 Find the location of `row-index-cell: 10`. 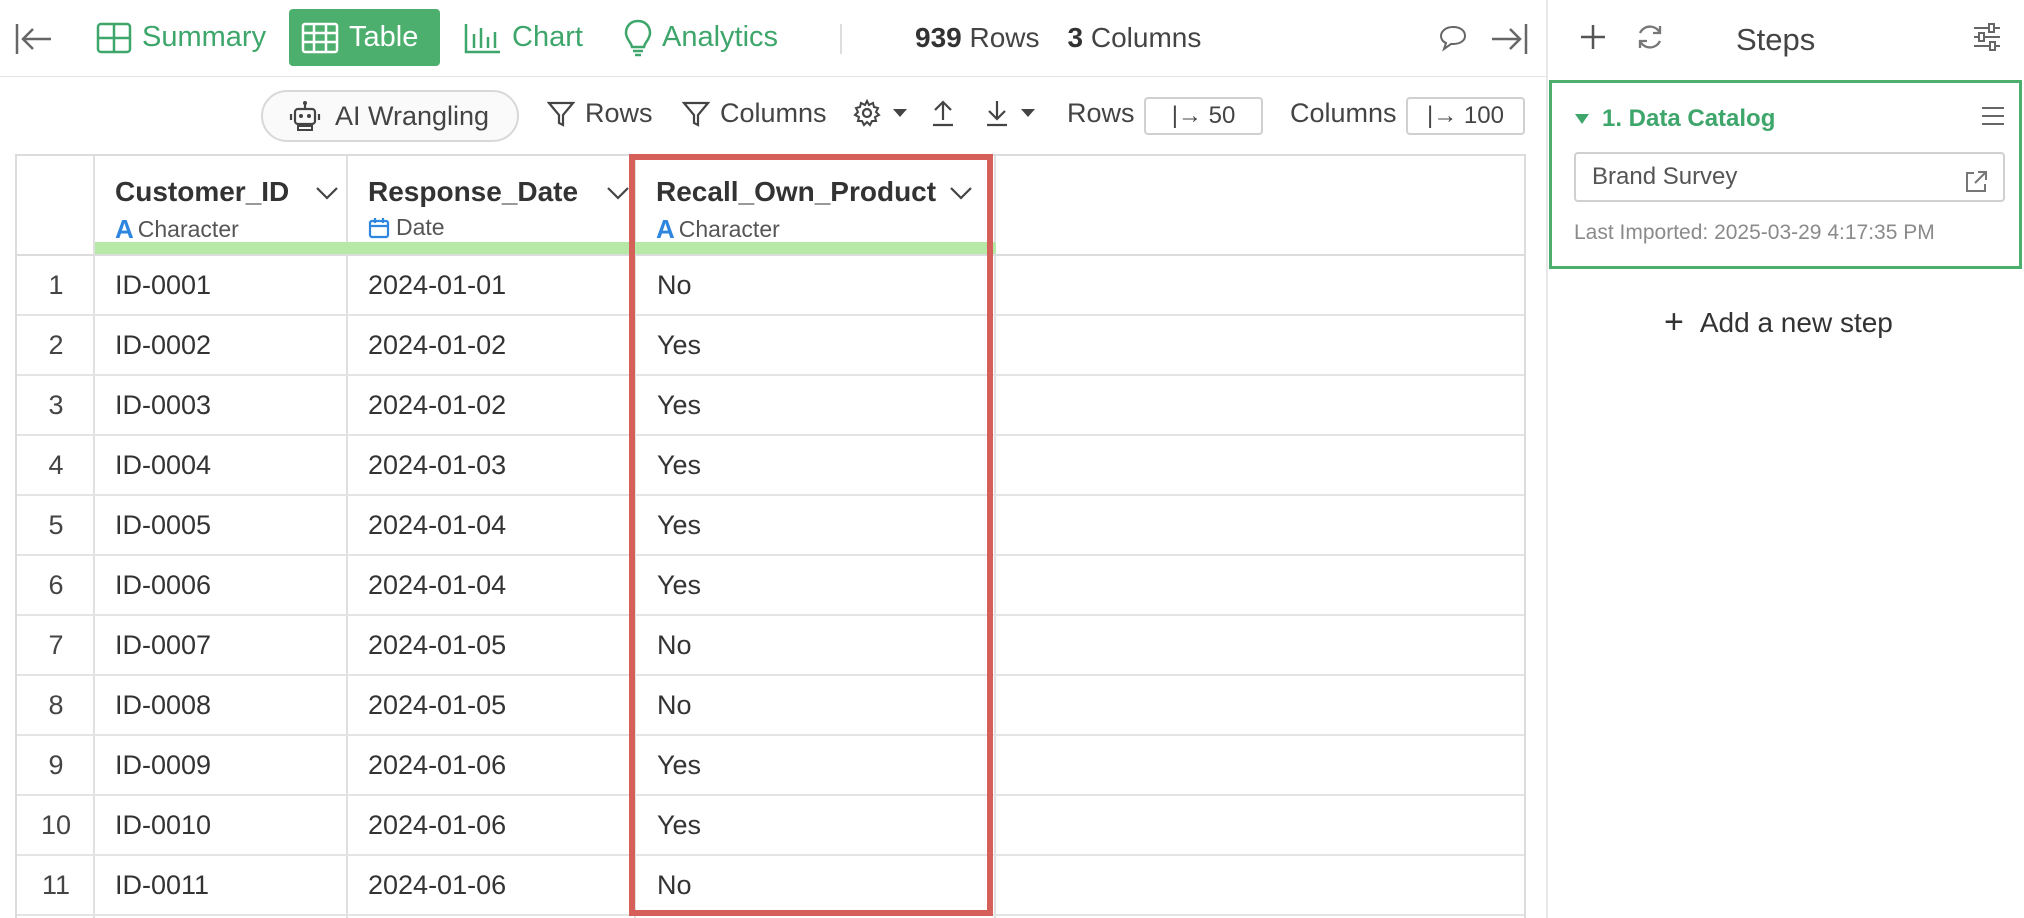

row-index-cell: 10 is located at coordinates (56, 825).